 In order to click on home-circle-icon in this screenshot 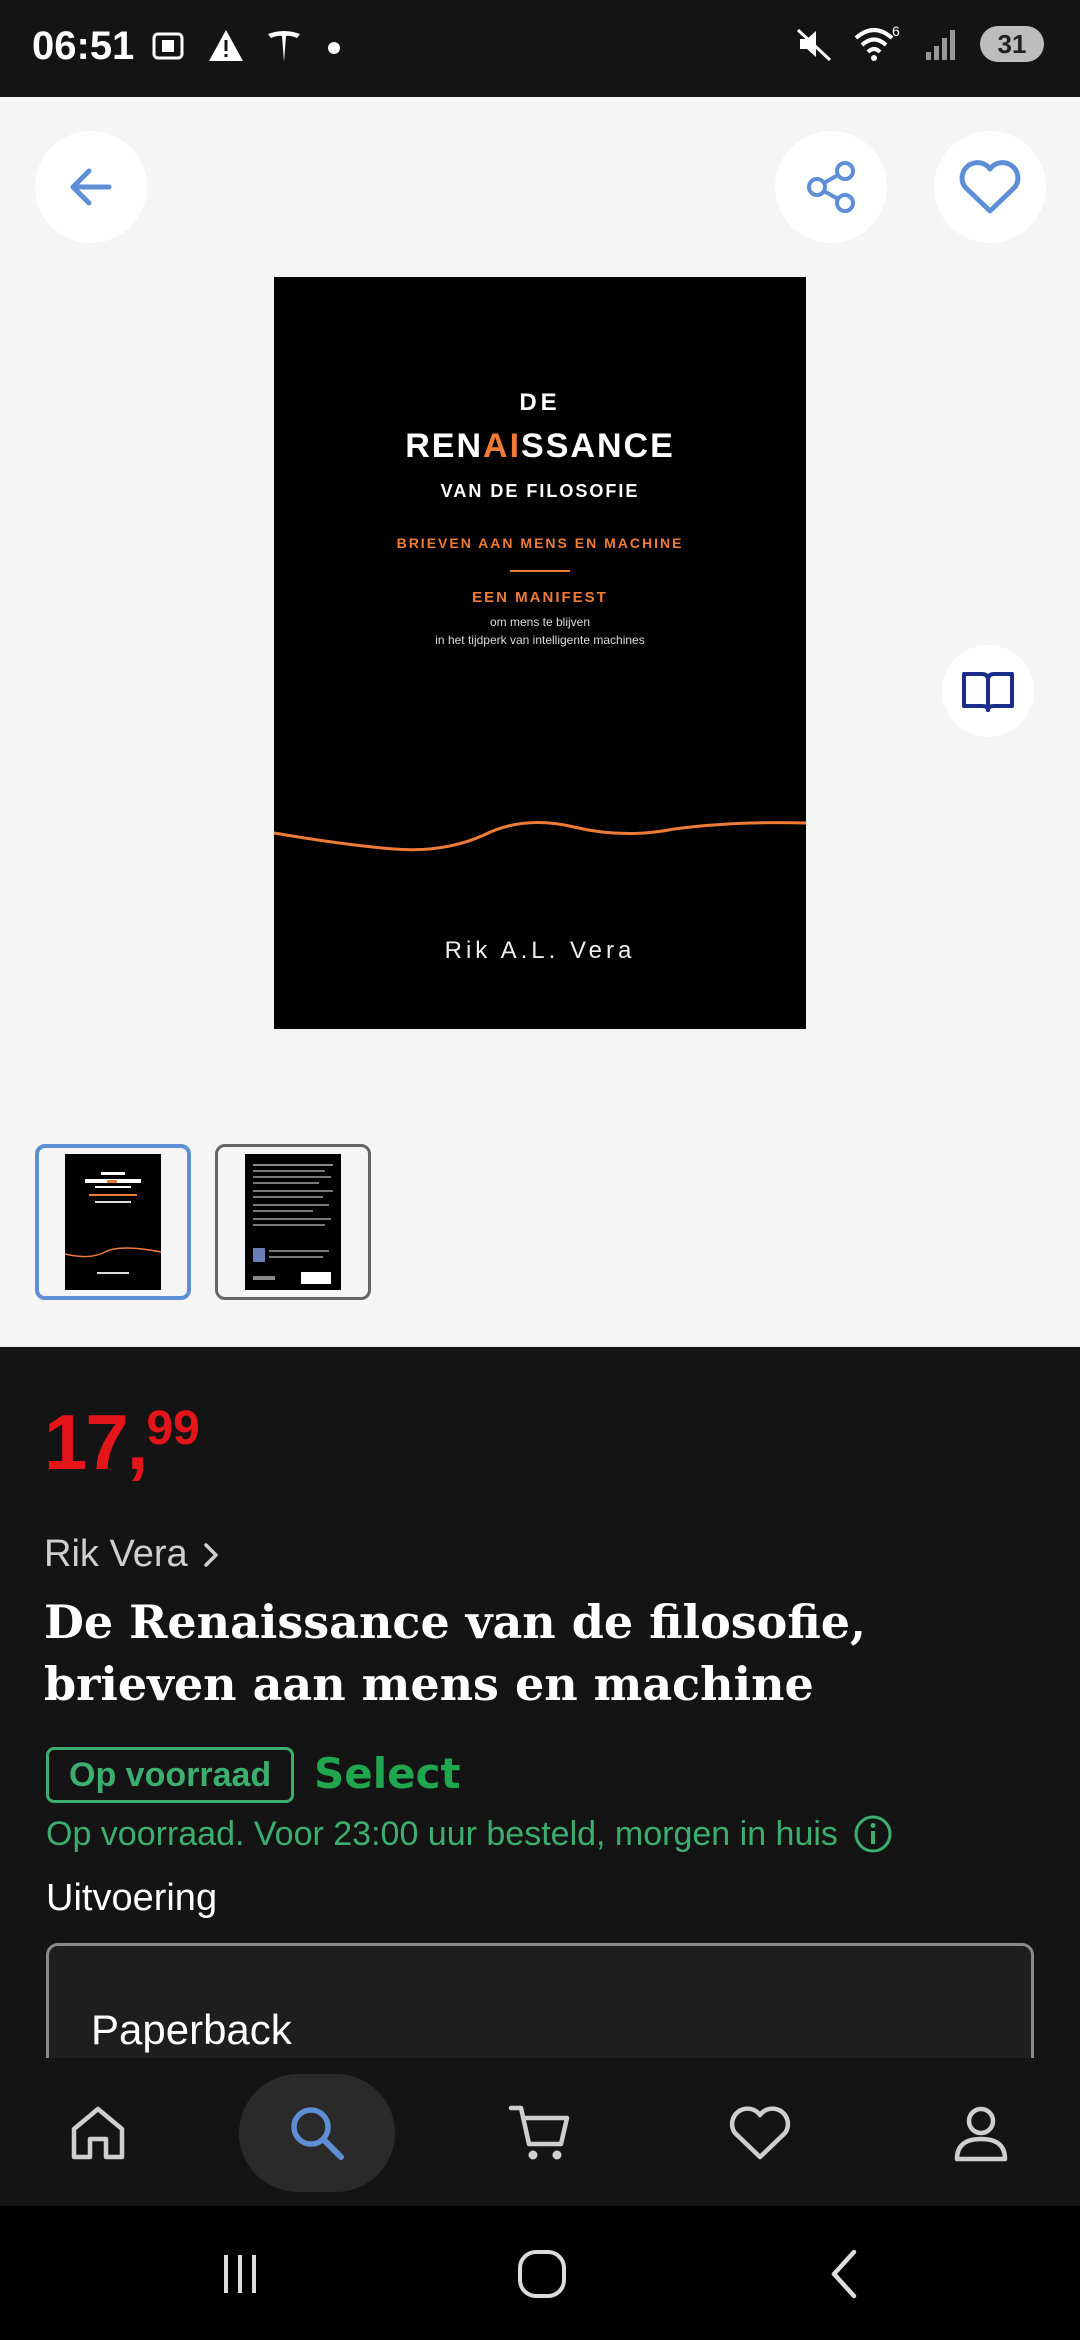, I will do `click(542, 2274)`.